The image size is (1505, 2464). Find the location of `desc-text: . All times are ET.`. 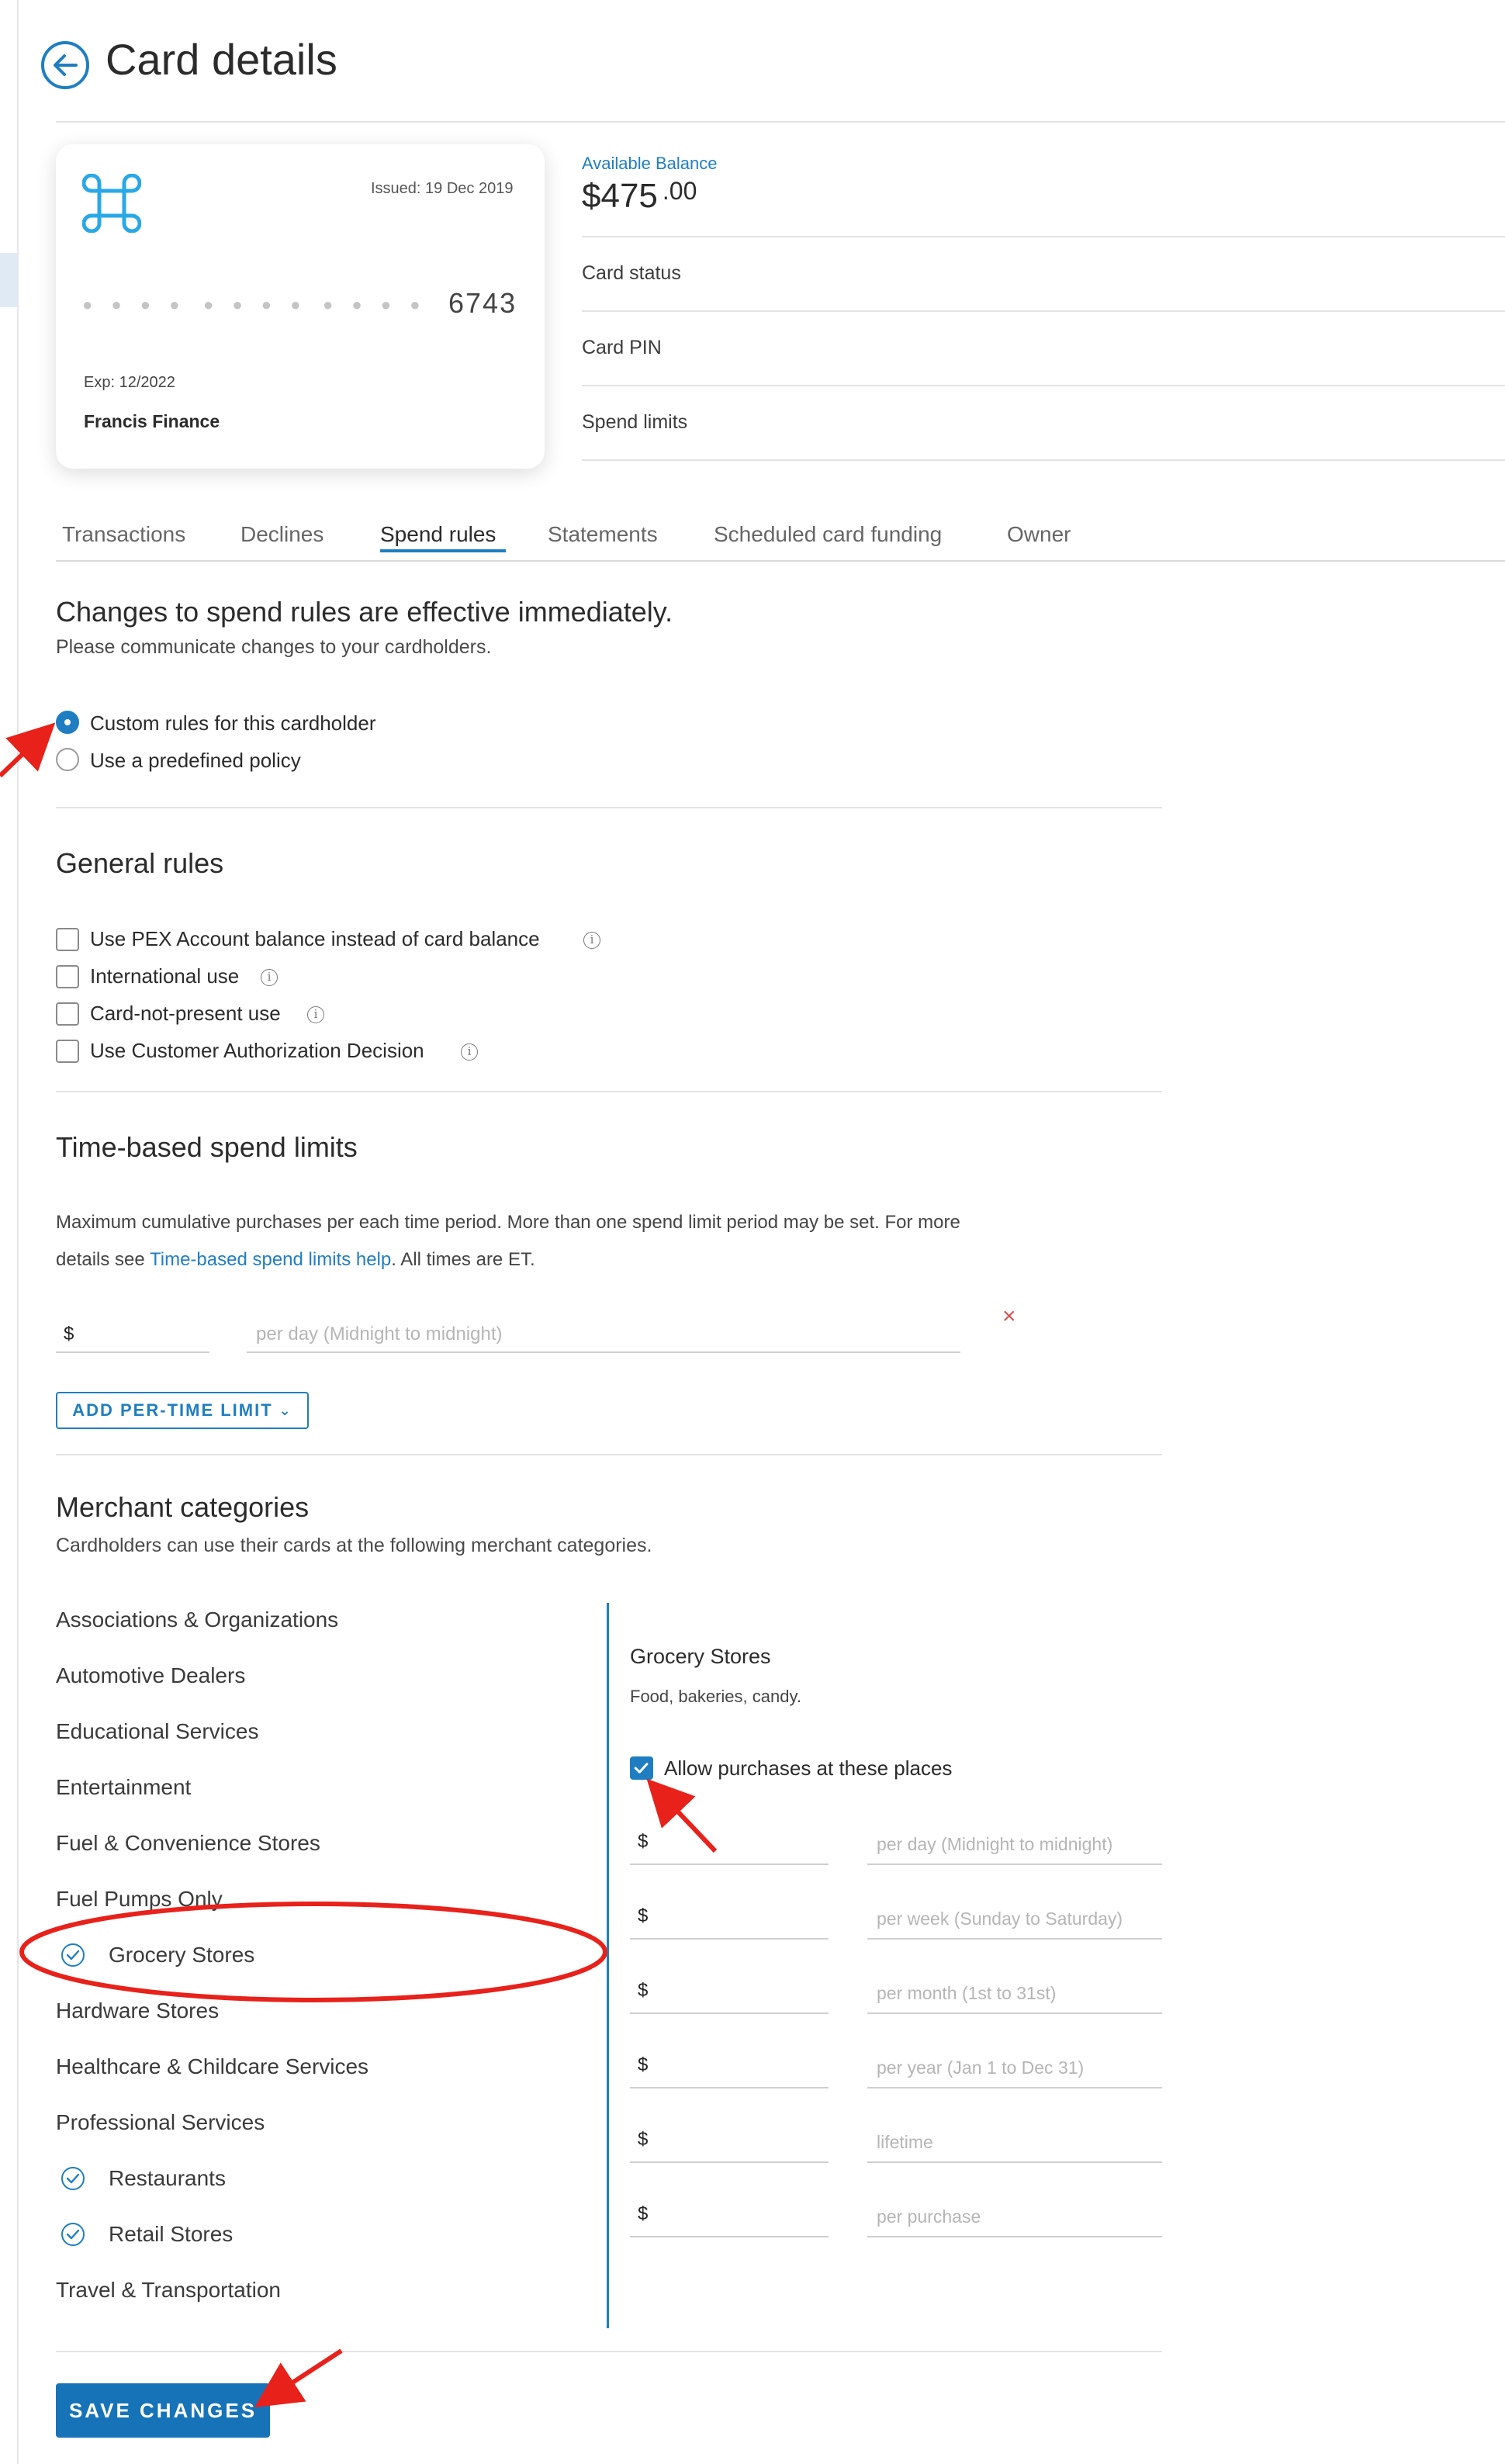

desc-text: . All times are ET. is located at coordinates (463, 1259).